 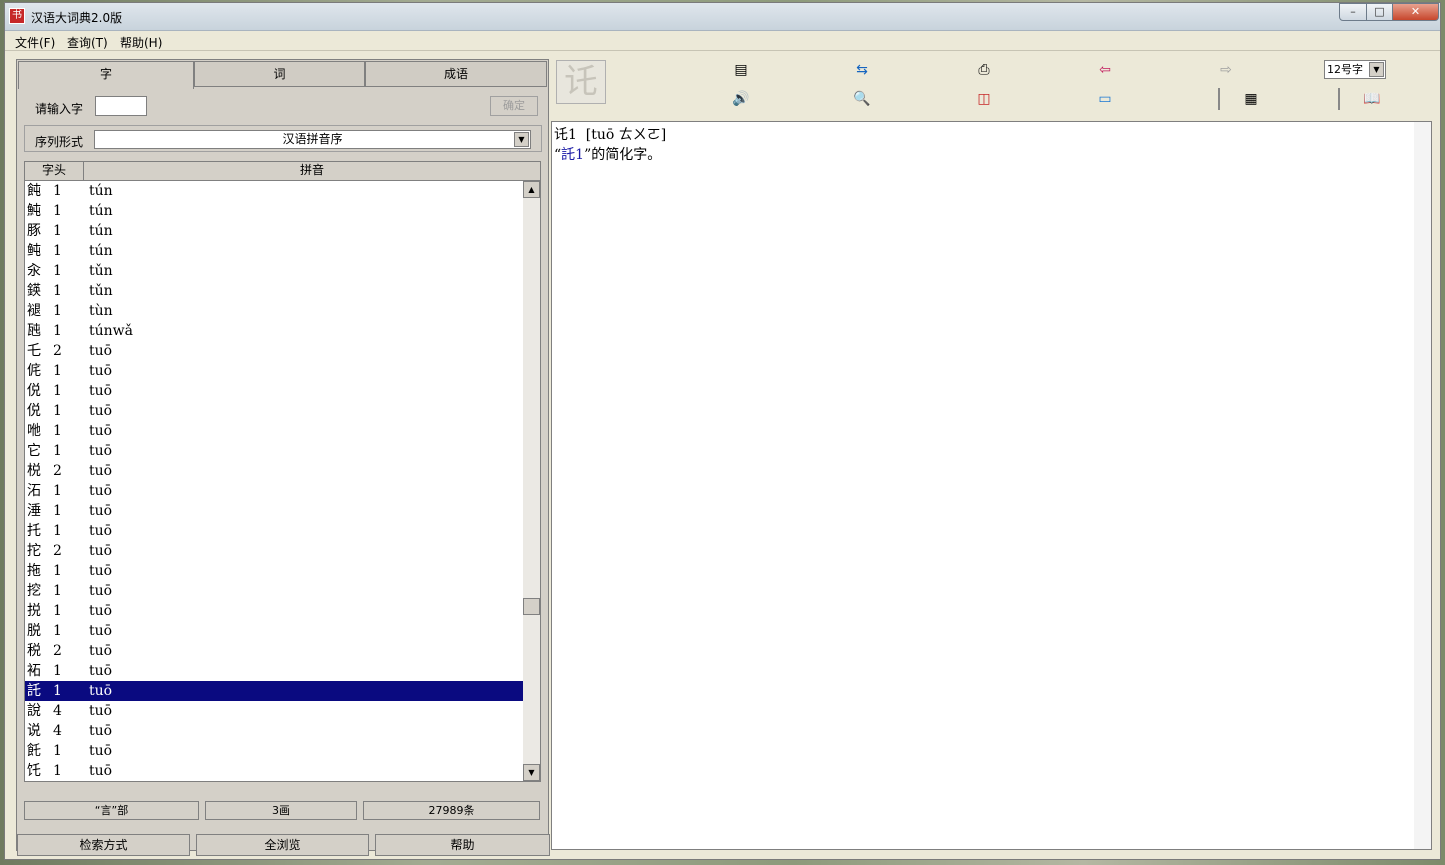 I want to click on list-scrollbar: ▲ ▼, so click(x=531, y=481).